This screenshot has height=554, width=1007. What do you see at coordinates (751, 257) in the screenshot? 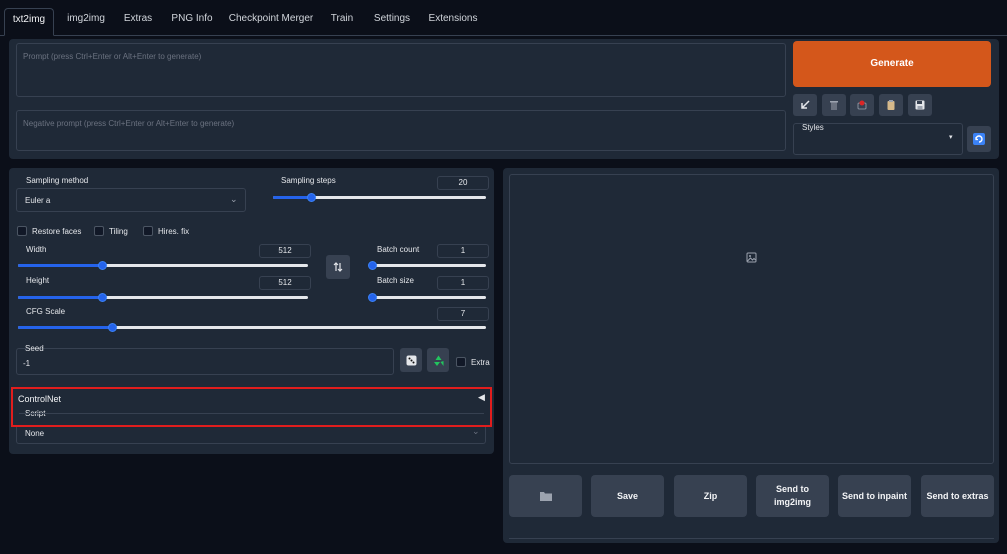
I see `image-placeholder-icon` at bounding box center [751, 257].